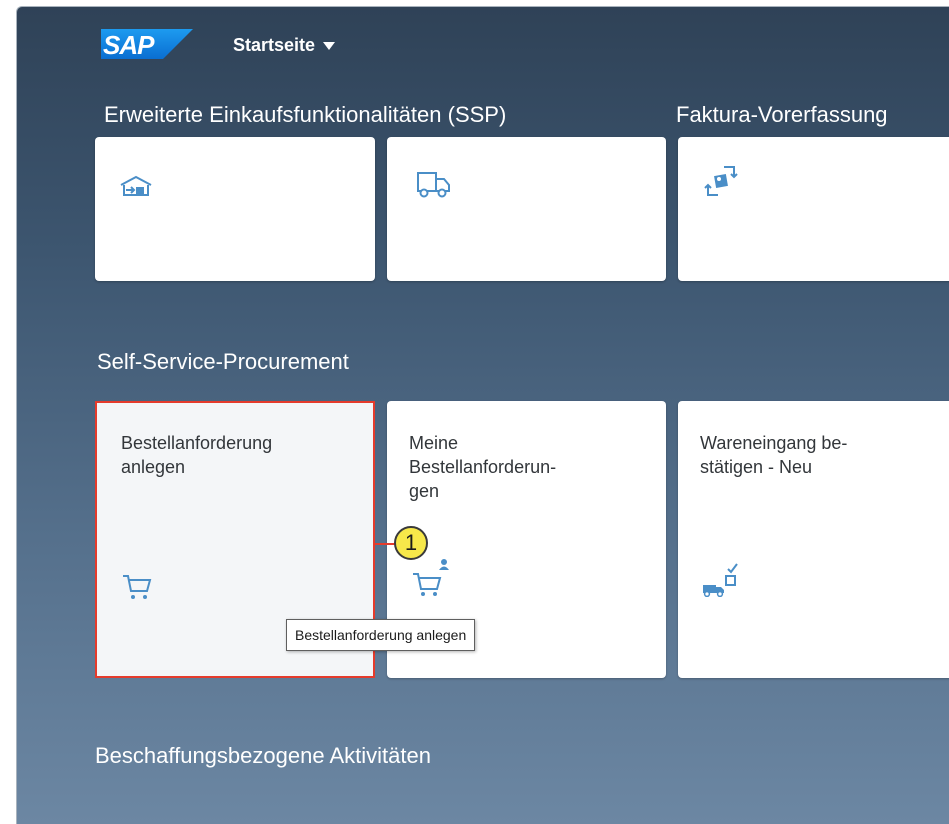  I want to click on group-title-procurement-activities: Beschaffungsbezogene Aktivitäten, so click(263, 755).